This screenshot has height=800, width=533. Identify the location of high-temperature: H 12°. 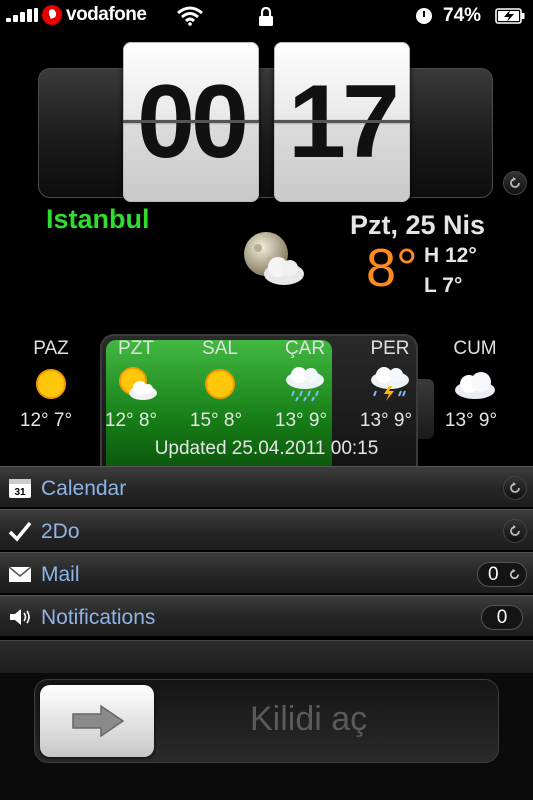
(450, 255).